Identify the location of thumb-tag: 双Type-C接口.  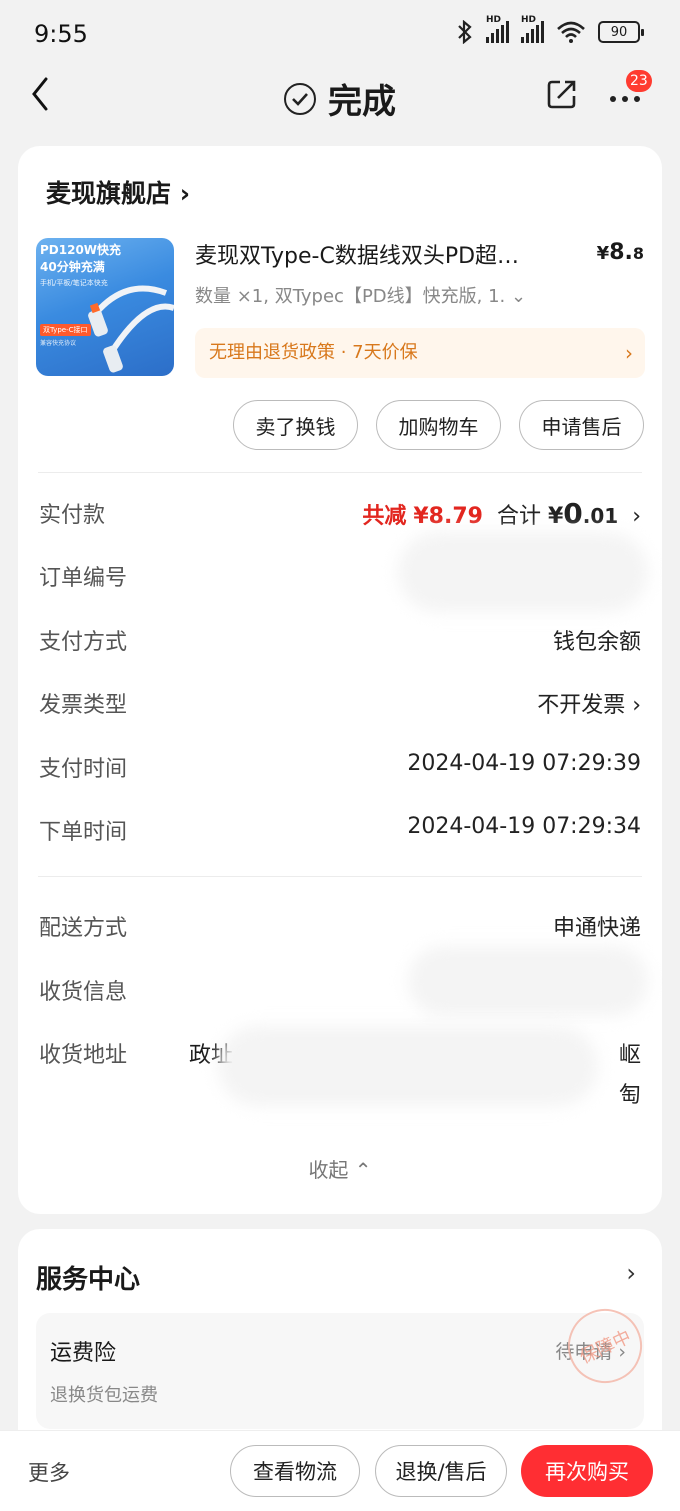
(65, 330).